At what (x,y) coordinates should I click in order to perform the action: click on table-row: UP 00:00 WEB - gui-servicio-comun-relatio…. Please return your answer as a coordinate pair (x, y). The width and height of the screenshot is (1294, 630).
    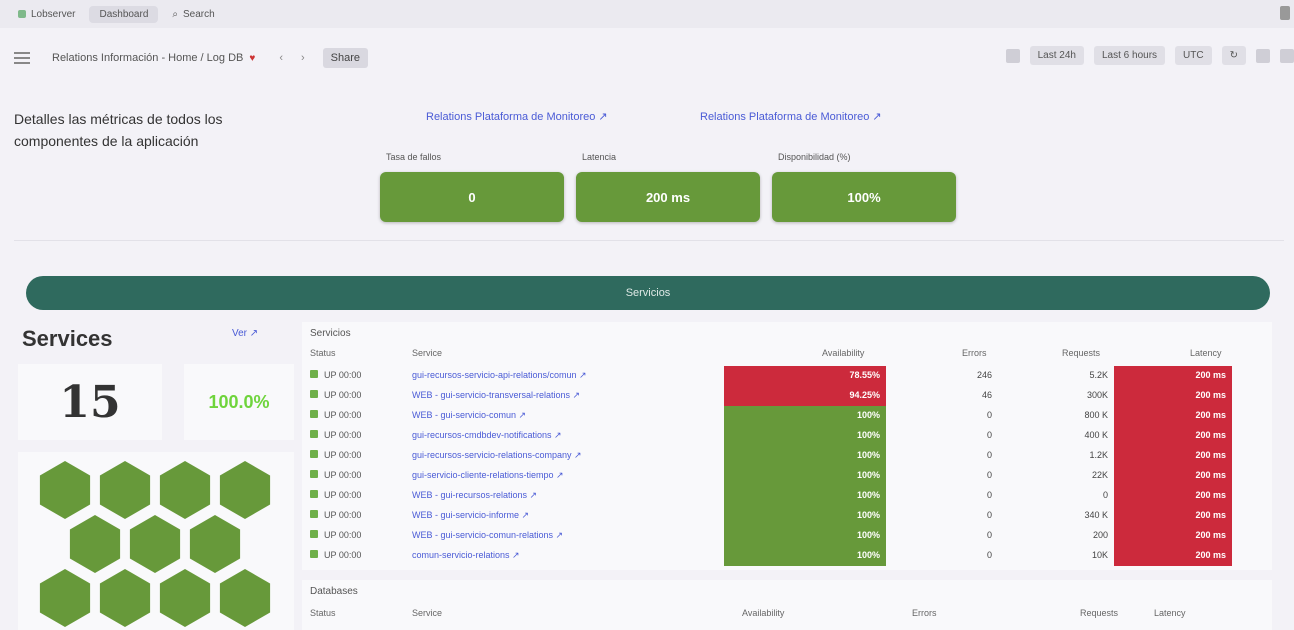
    Looking at the image, I should click on (787, 536).